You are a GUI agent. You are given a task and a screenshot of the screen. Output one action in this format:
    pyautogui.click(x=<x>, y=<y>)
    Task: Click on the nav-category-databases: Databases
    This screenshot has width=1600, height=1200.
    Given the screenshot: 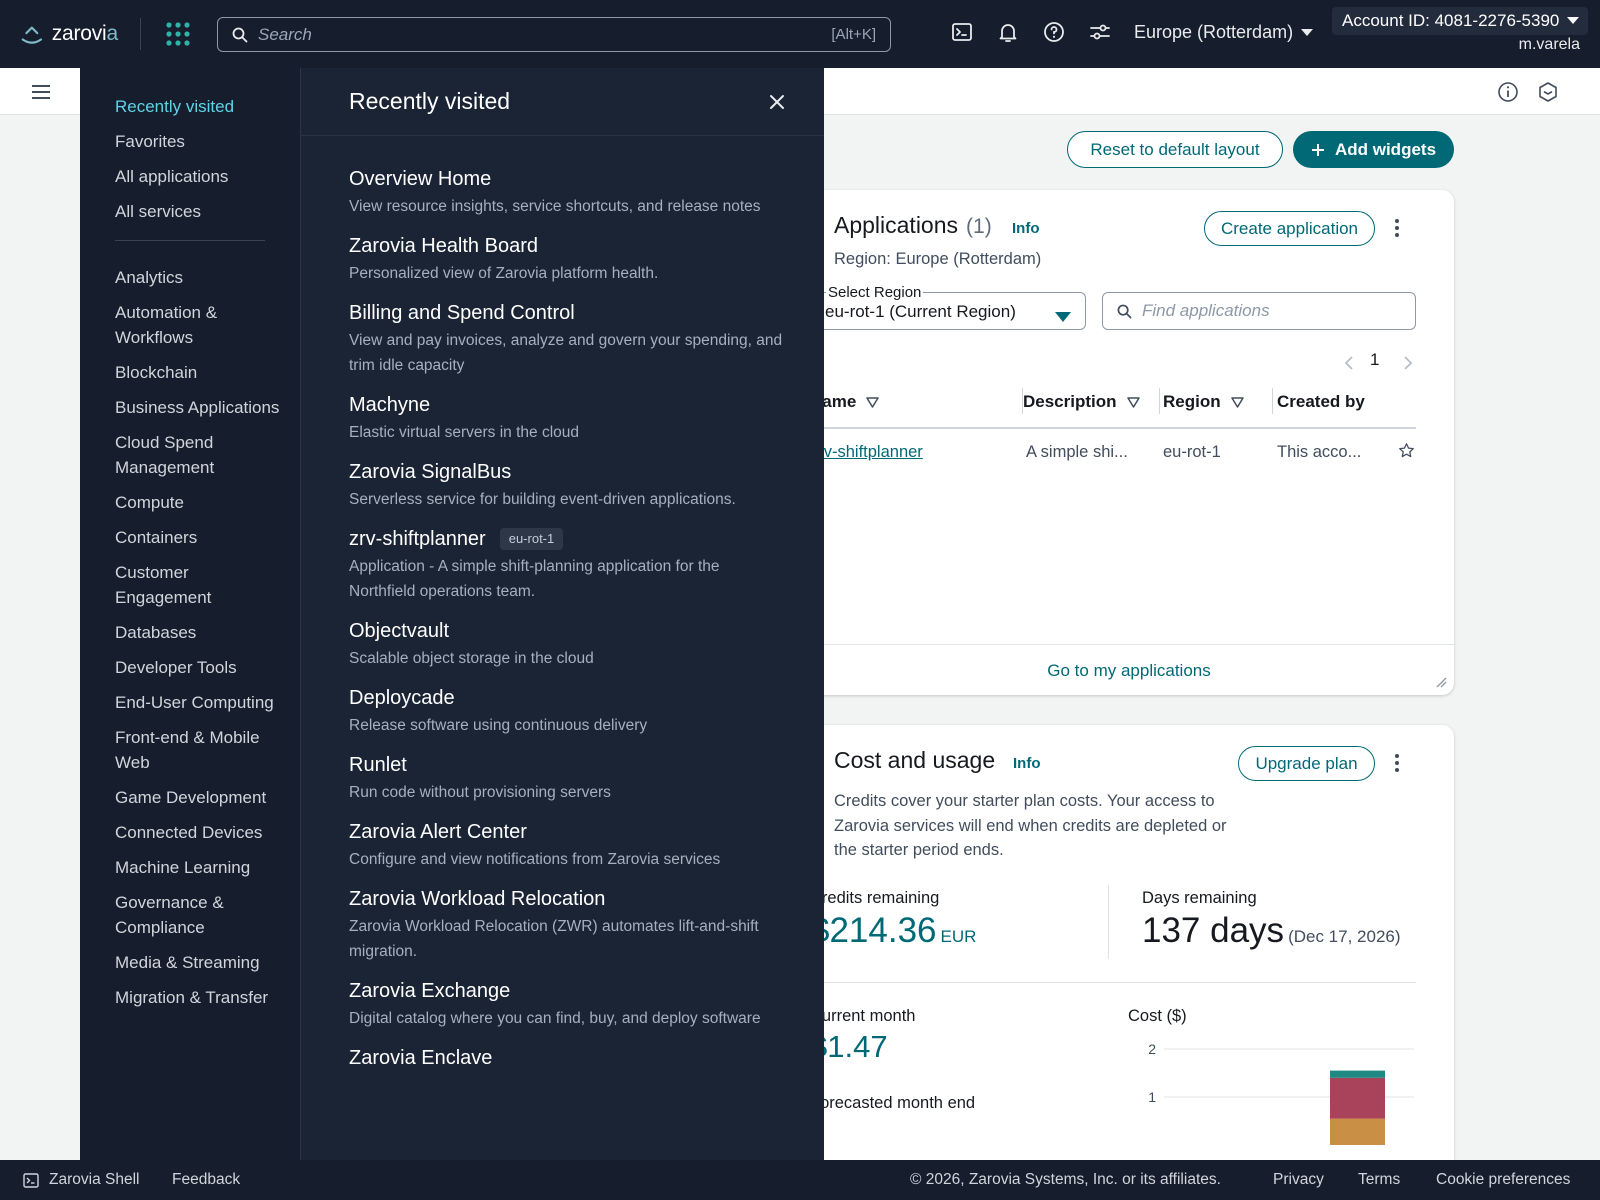 What is the action you would take?
    pyautogui.click(x=200, y=632)
    